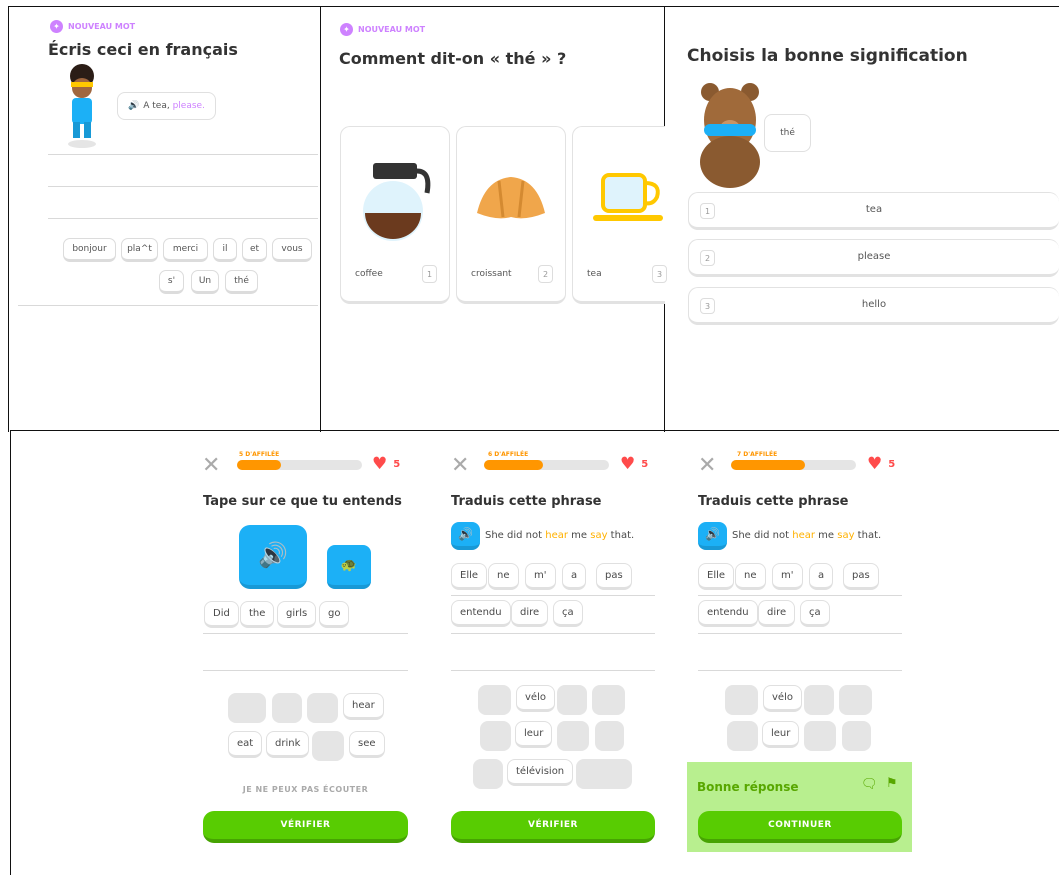 The image size is (1059, 875). Describe the element at coordinates (89, 250) in the screenshot. I see `word-bank-chip: bonjour` at that location.